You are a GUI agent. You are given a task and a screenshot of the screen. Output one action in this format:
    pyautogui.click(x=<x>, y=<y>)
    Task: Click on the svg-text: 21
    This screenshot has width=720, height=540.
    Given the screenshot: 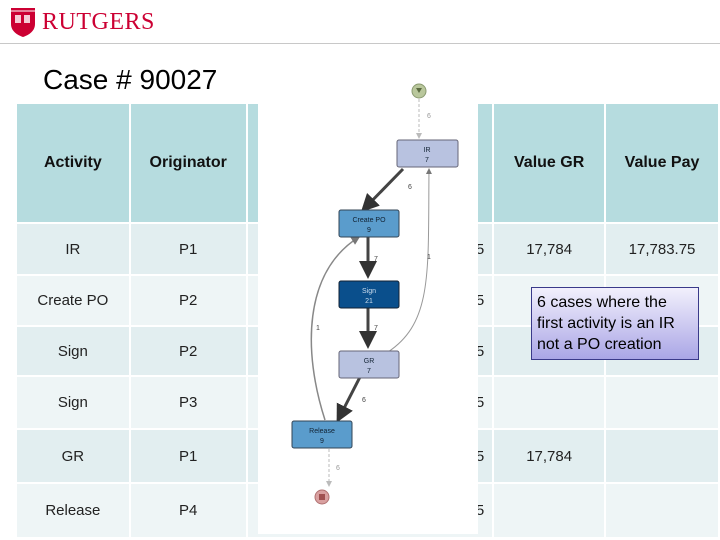 What is the action you would take?
    pyautogui.click(x=369, y=301)
    